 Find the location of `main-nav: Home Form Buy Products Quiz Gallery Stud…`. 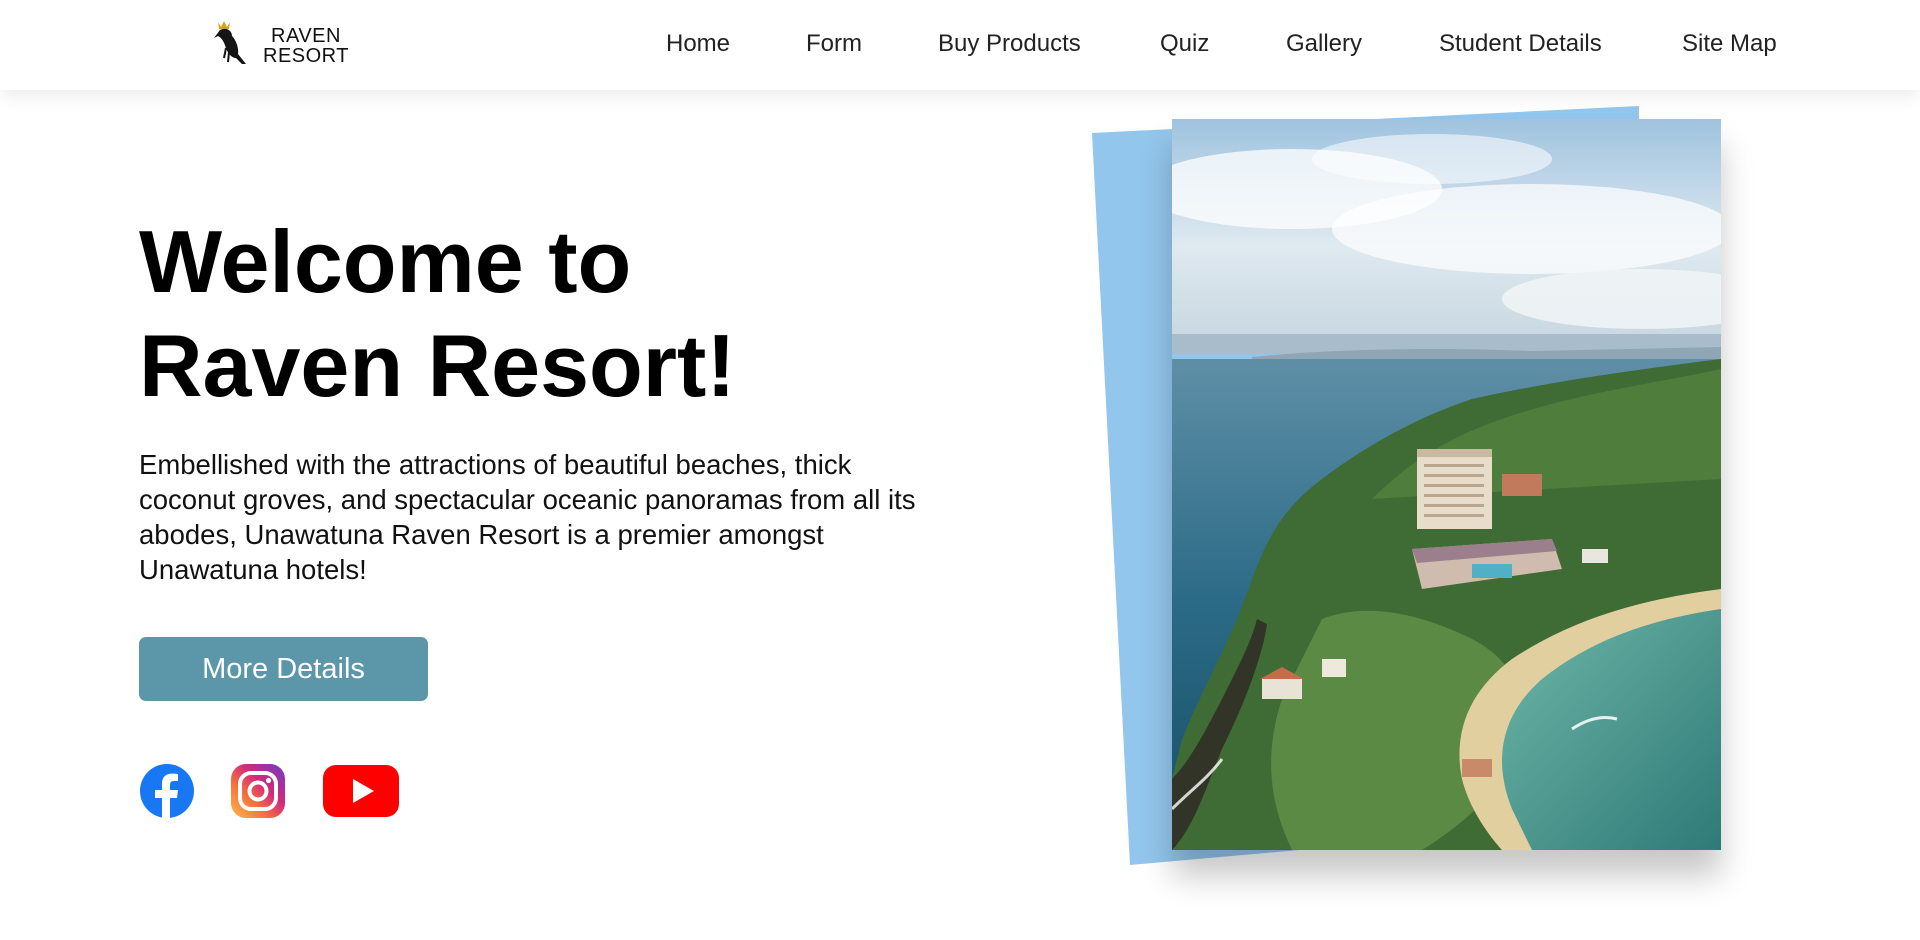

main-nav: Home Form Buy Products Quiz Gallery Stud… is located at coordinates (960, 45).